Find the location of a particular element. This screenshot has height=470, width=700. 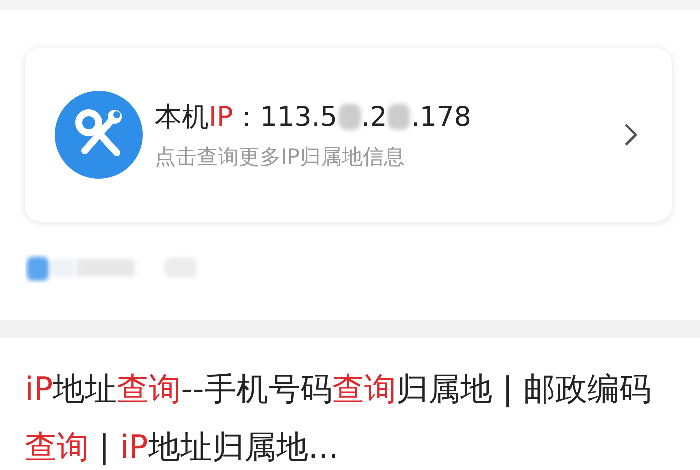

ip-card-subtitle: 点击查询更多IP归属地信息 is located at coordinates (280, 157).